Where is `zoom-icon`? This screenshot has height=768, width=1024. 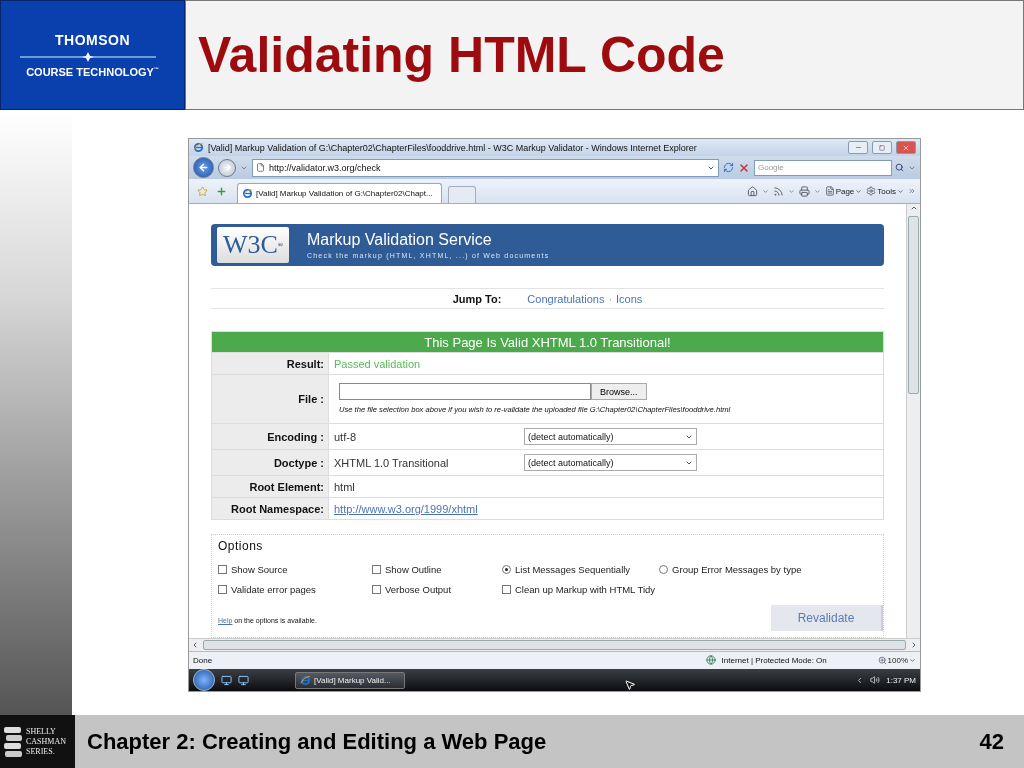
zoom-icon is located at coordinates (882, 660).